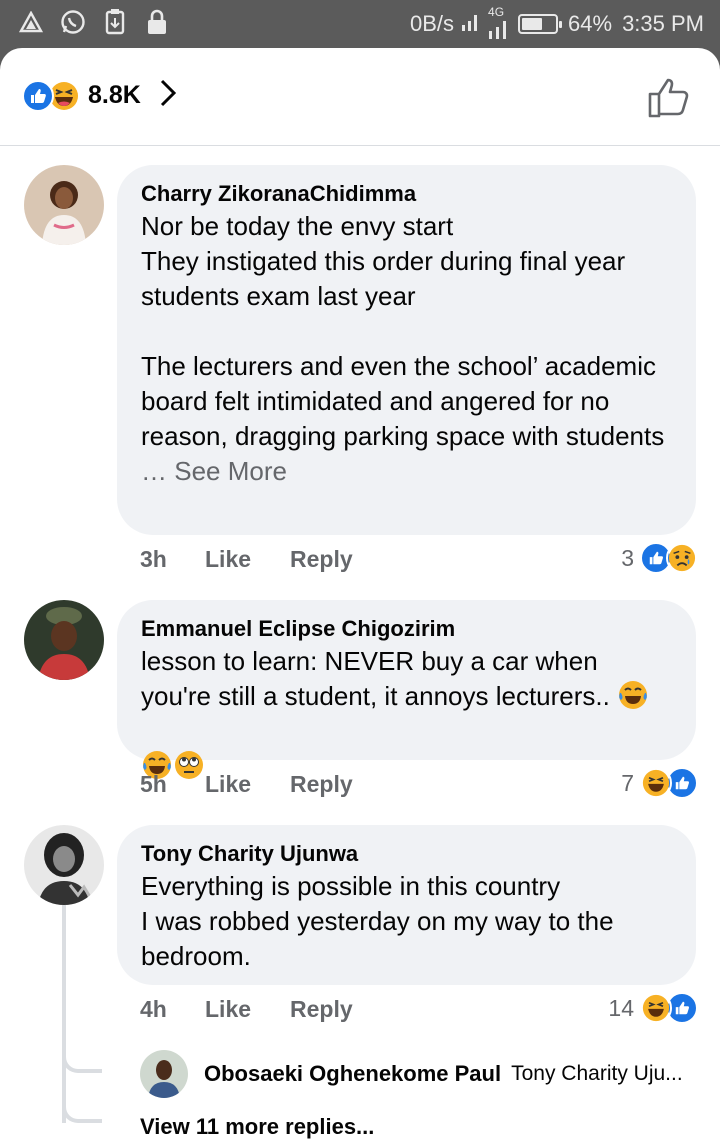 Image resolution: width=720 pixels, height=1139 pixels. I want to click on comment-reactions: 7, so click(659, 783).